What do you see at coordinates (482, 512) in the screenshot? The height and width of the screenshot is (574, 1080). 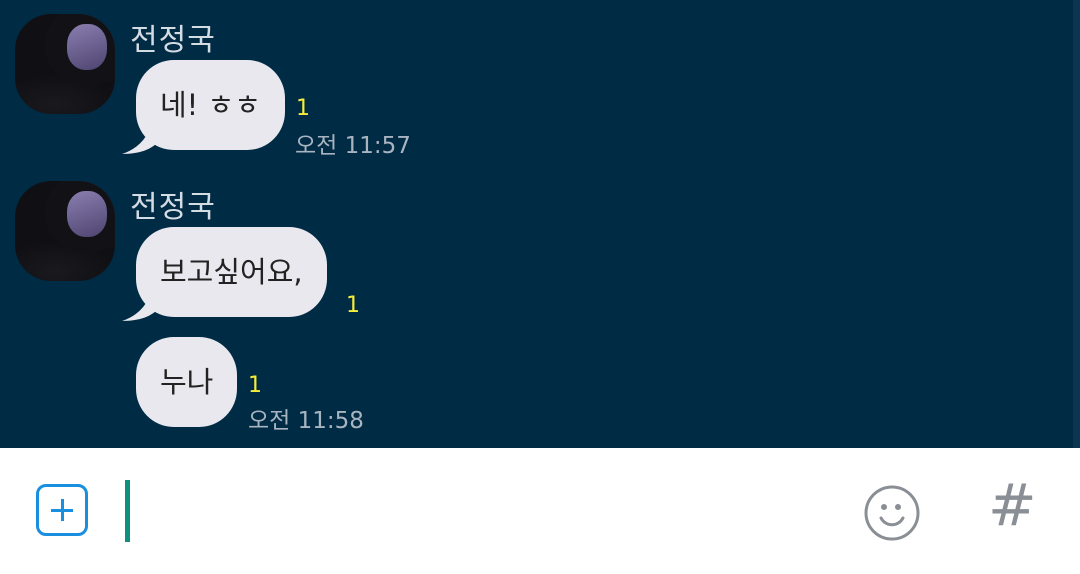 I see `message-input` at bounding box center [482, 512].